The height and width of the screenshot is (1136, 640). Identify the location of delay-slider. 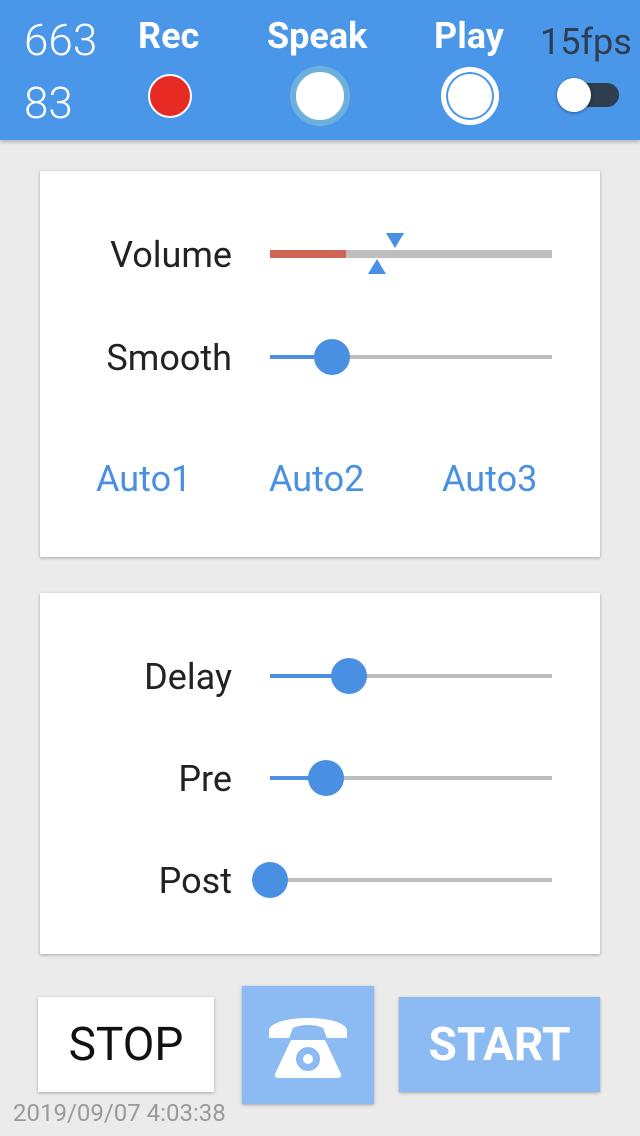
(411, 676).